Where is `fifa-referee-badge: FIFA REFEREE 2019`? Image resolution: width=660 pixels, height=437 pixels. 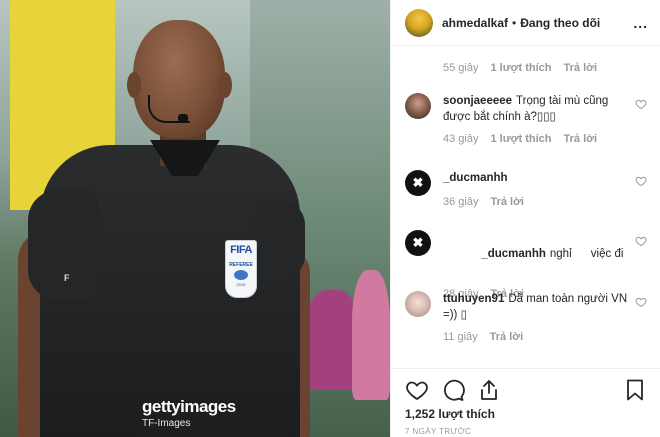
fifa-referee-badge: FIFA REFEREE 2019 is located at coordinates (241, 269).